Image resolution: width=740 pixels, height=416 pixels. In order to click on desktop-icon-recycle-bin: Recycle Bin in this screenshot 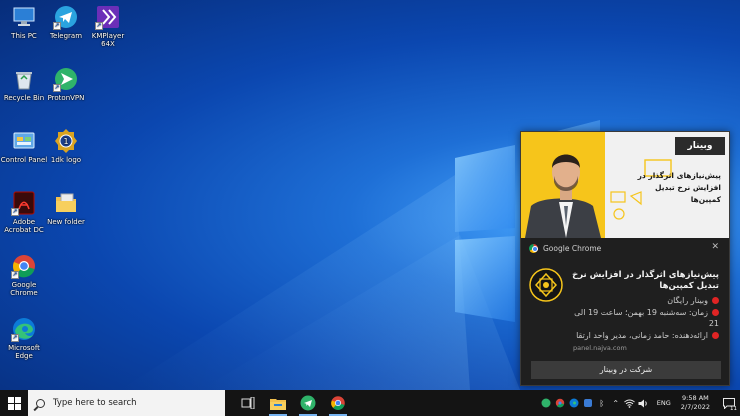, I will do `click(24, 84)`.